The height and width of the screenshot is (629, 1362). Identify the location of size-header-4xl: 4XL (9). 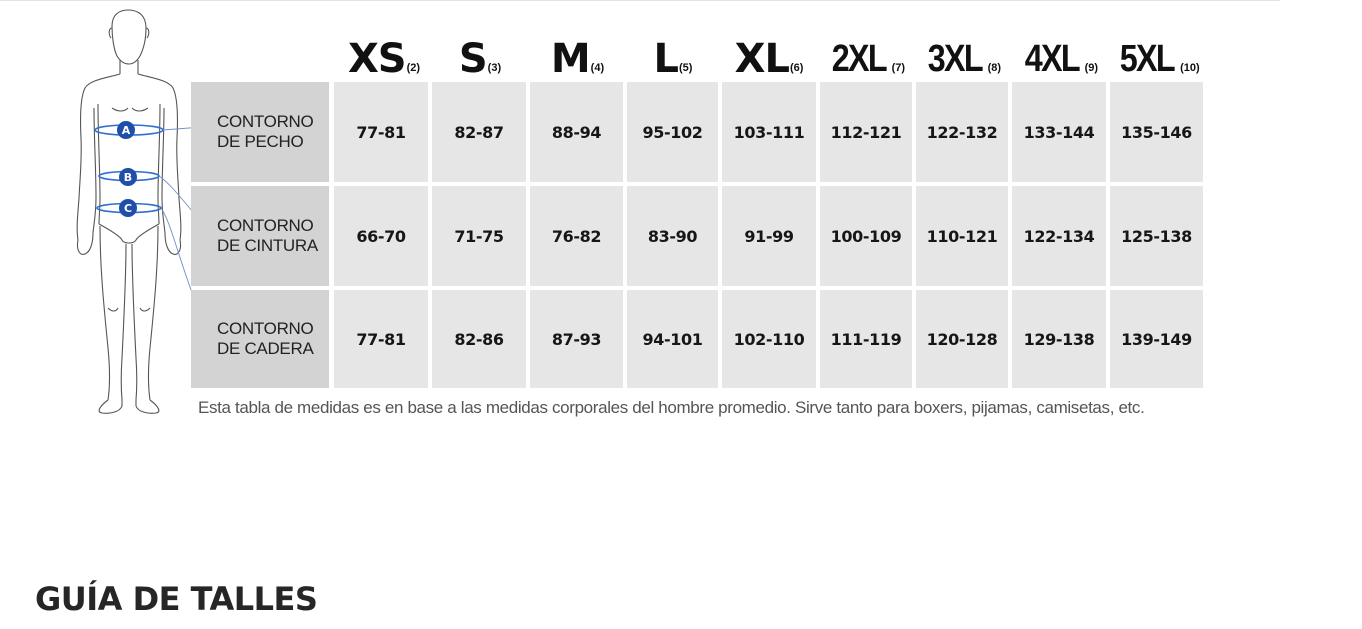
(1059, 55).